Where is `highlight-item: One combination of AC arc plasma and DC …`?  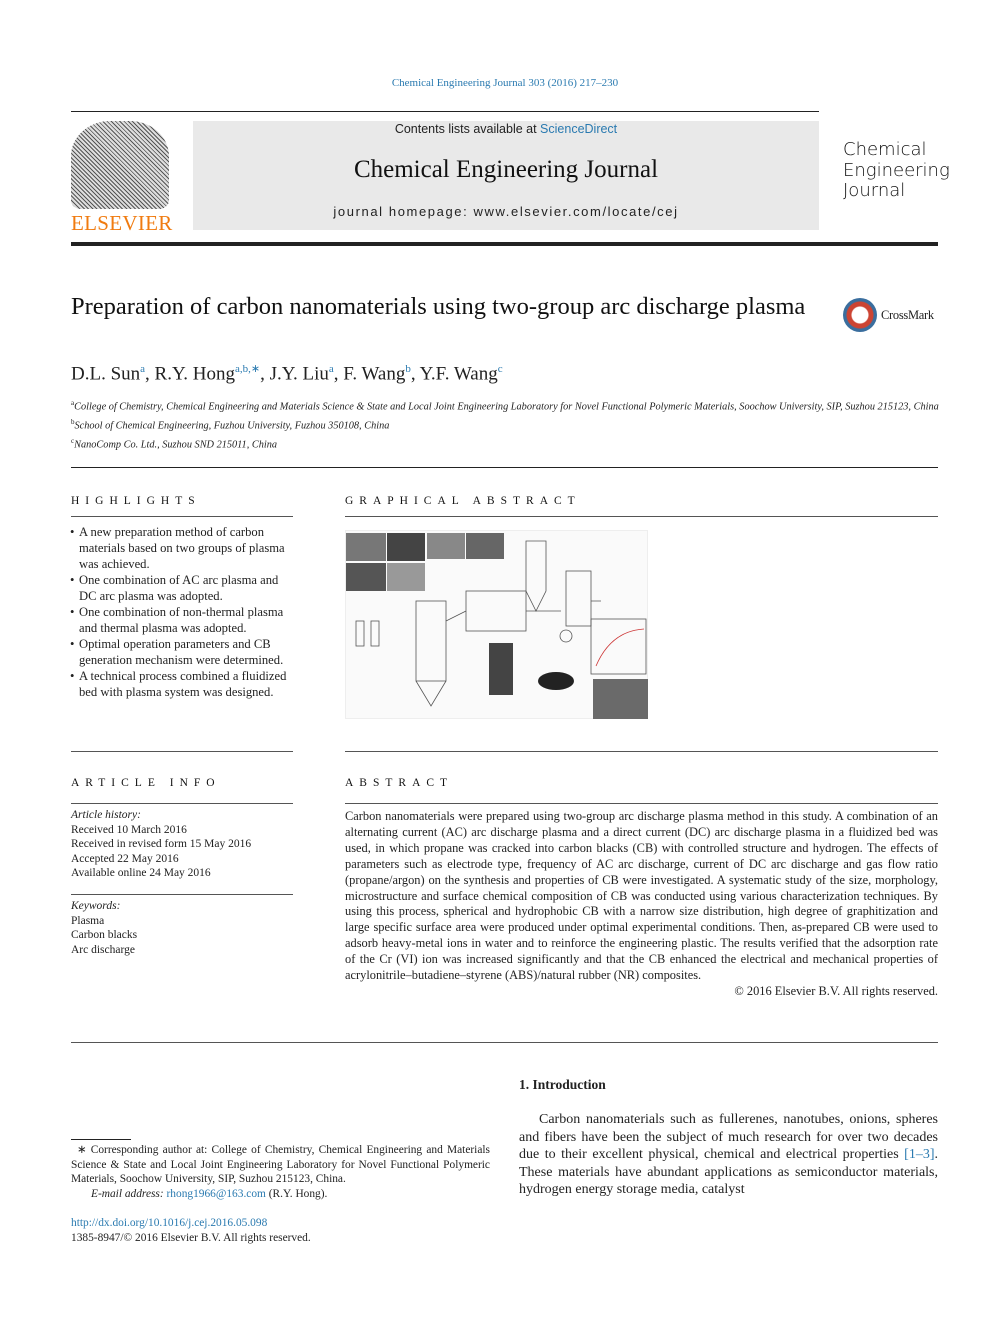
highlight-item: One combination of AC arc plasma and DC … is located at coordinates (181, 588).